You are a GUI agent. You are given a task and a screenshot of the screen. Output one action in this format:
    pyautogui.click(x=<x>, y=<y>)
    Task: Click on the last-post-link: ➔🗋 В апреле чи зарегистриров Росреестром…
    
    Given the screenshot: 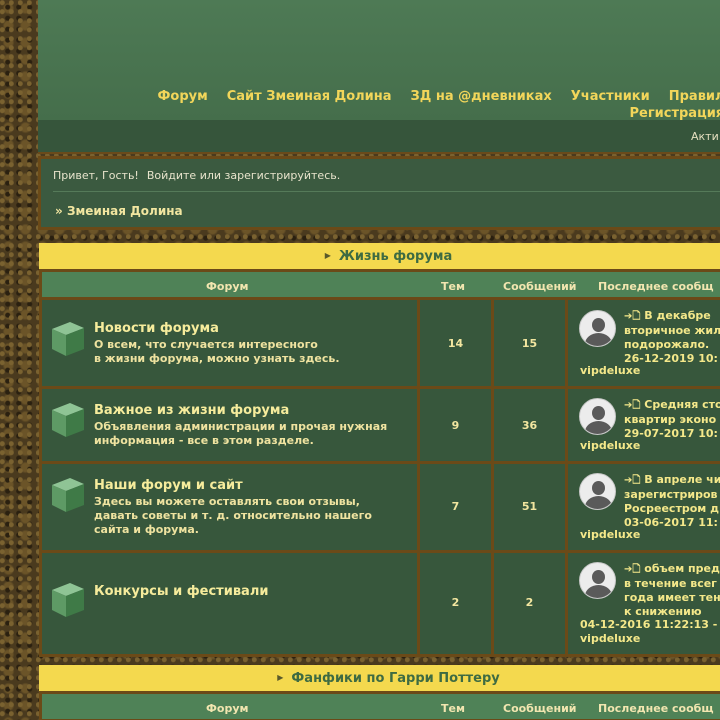 What is the action you would take?
    pyautogui.click(x=672, y=501)
    